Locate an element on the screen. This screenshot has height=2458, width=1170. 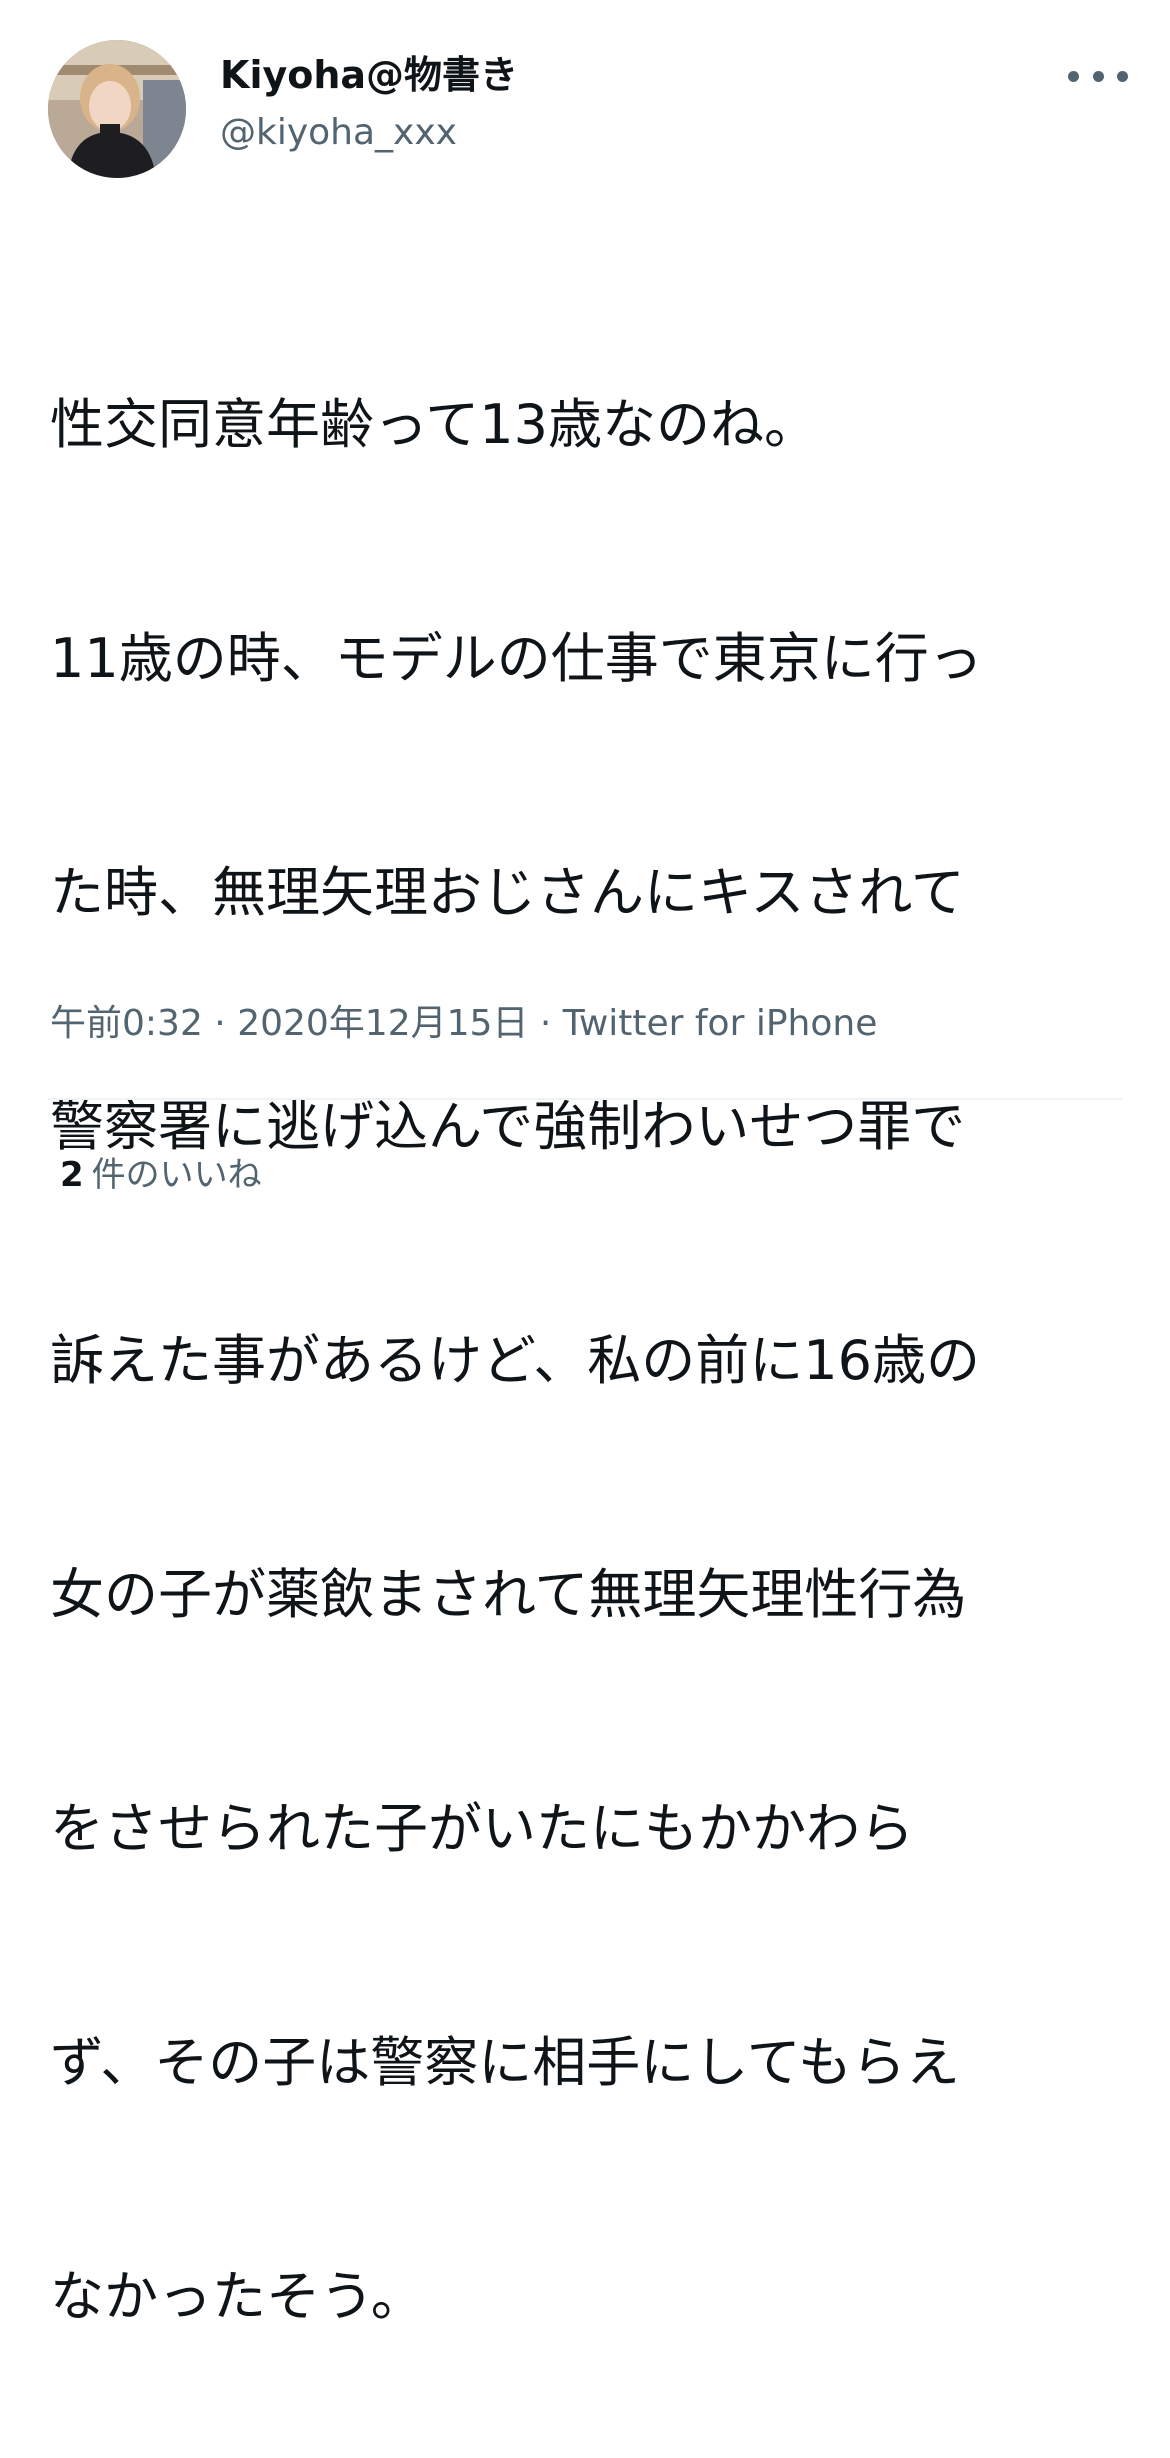
author-handle: @kiyoha_xxx is located at coordinates (338, 133).